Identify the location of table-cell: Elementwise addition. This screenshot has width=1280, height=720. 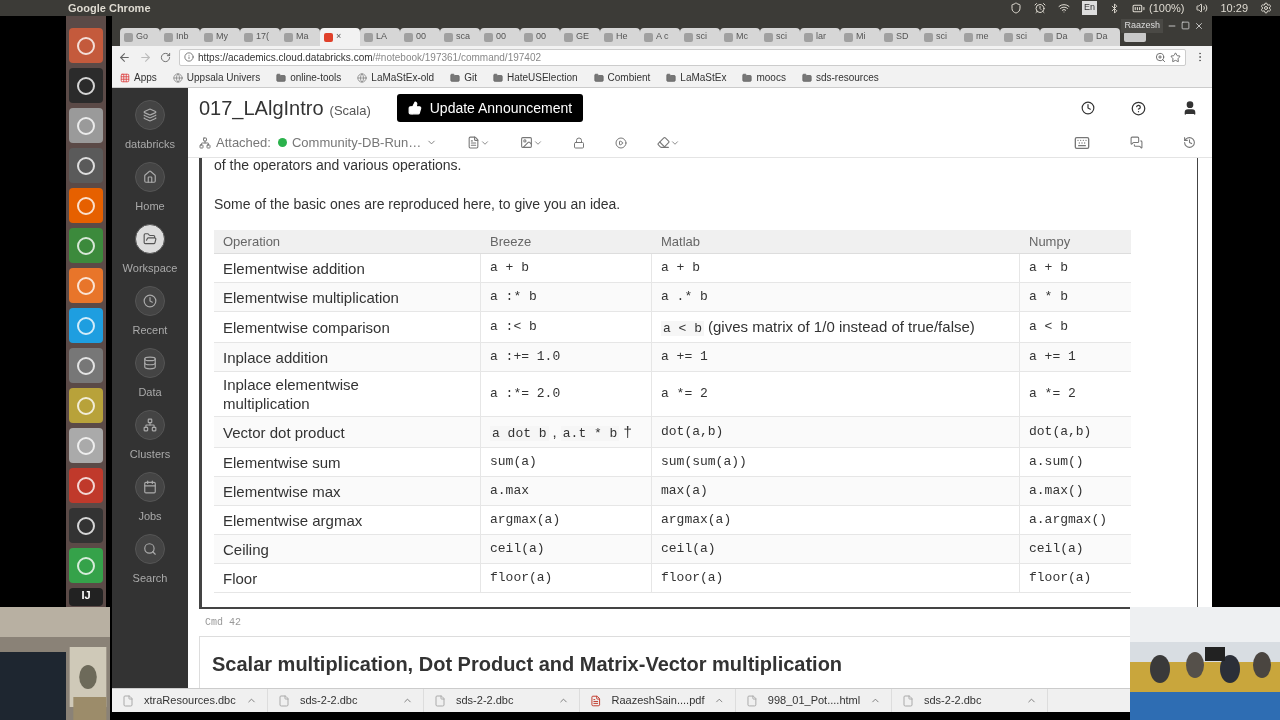
(347, 268).